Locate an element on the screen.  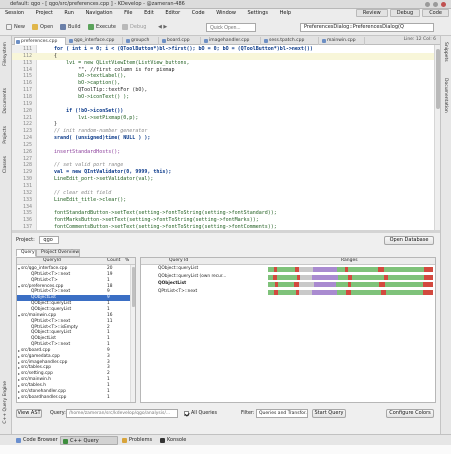
tab-groupch: groupch is located at coordinates (142, 41).